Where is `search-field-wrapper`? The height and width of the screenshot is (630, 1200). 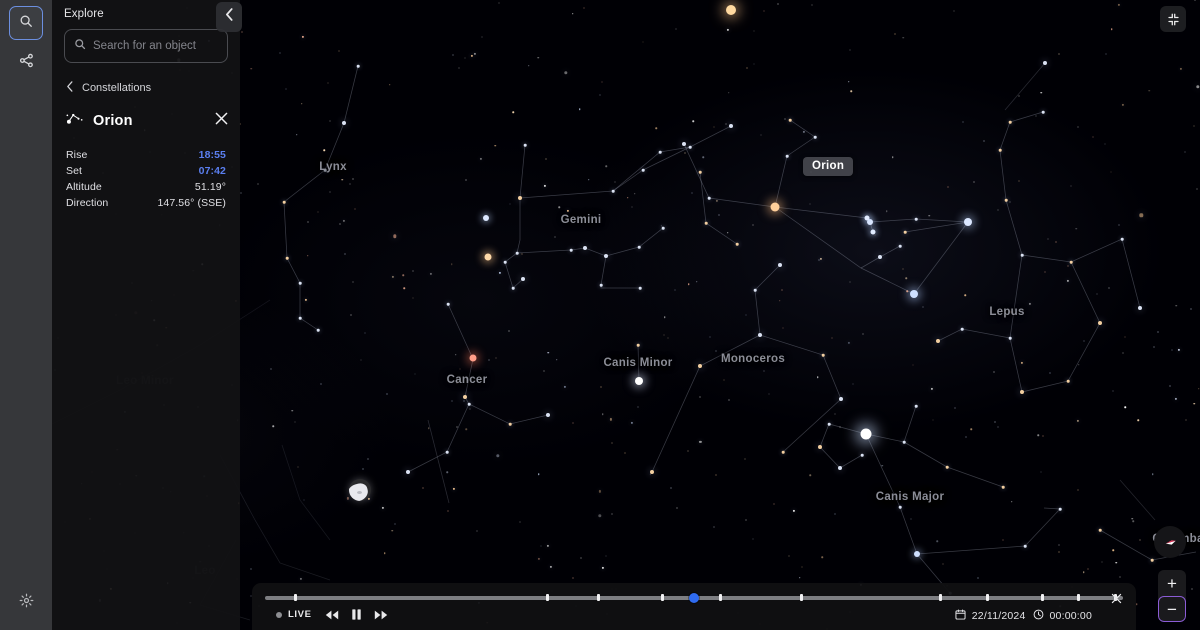
search-field-wrapper is located at coordinates (146, 46).